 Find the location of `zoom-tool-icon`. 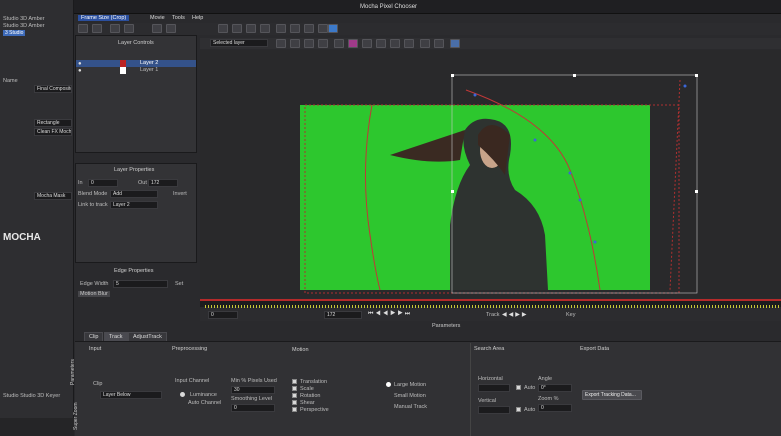

zoom-tool-icon is located at coordinates (309, 28).